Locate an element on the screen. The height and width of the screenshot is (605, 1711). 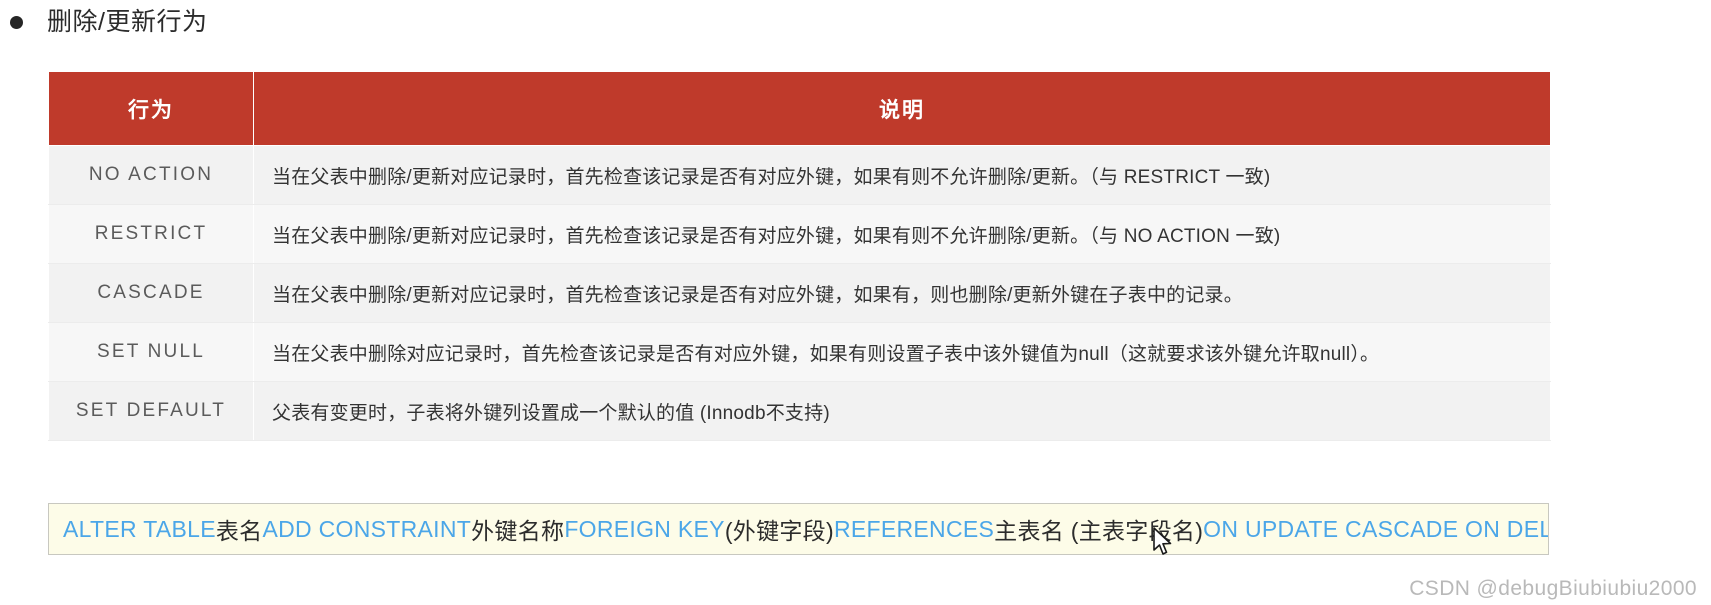
table-header-row: 行为 说明 is located at coordinates (799, 108).